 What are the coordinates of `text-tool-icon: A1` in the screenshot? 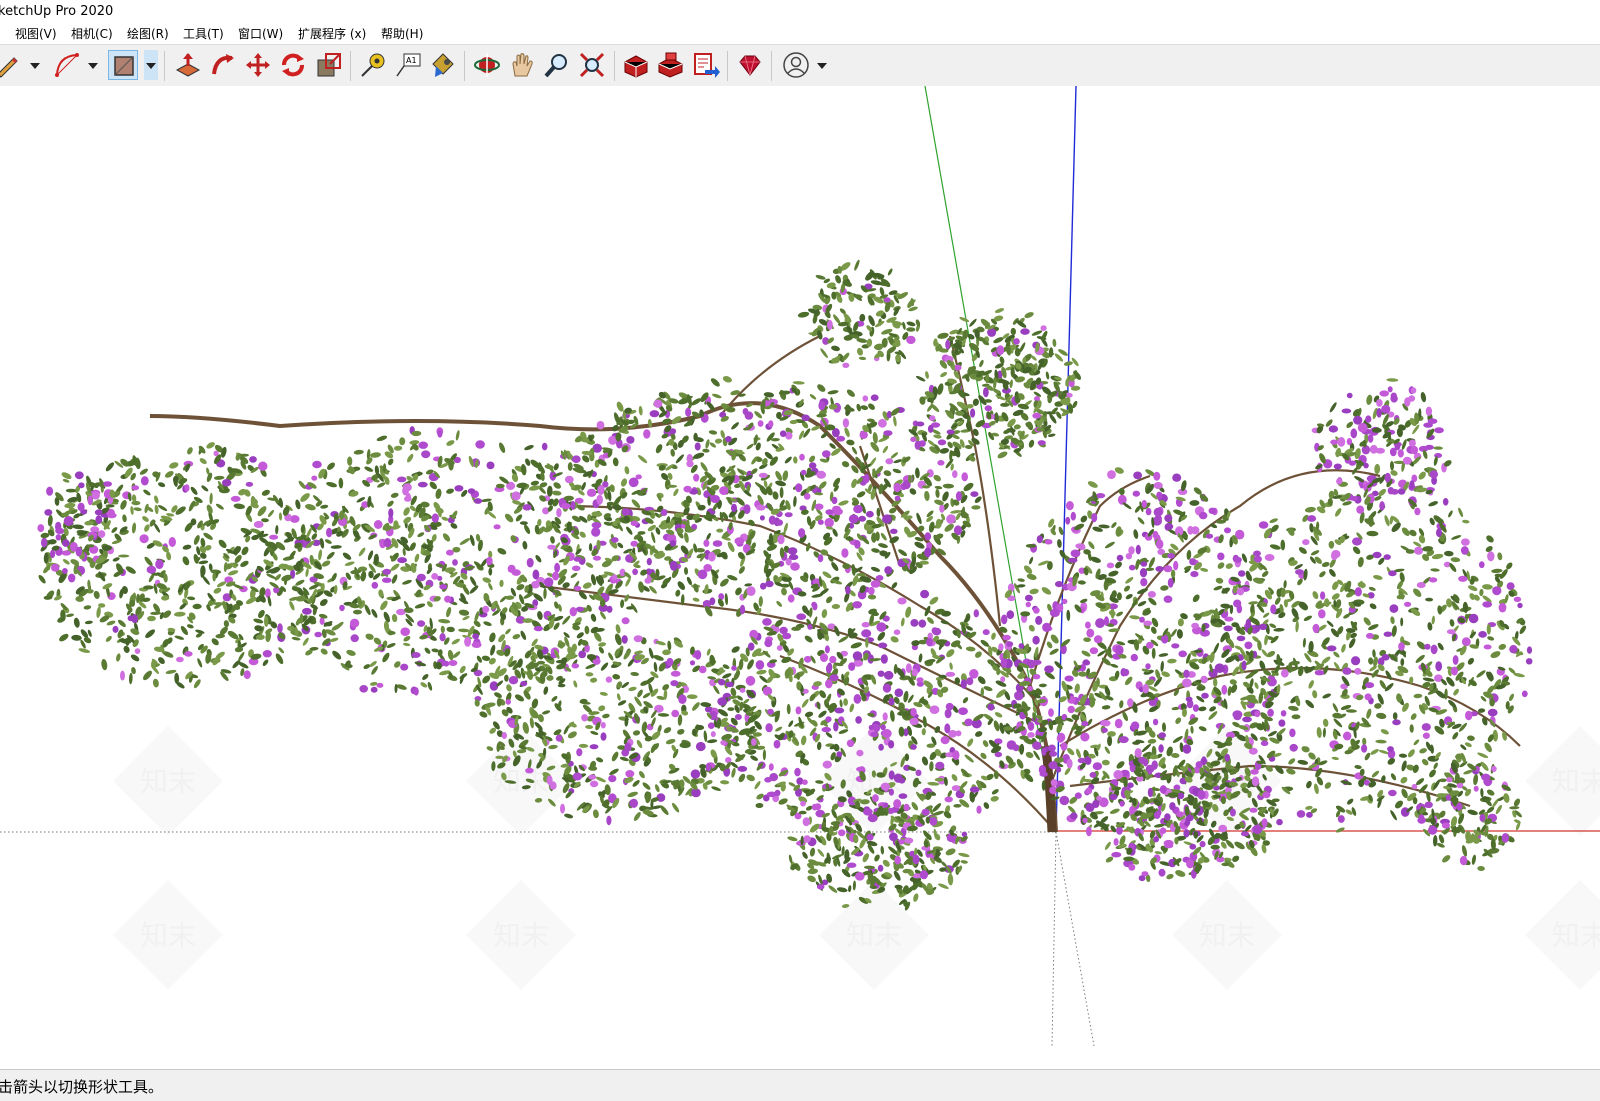 It's located at (408, 65).